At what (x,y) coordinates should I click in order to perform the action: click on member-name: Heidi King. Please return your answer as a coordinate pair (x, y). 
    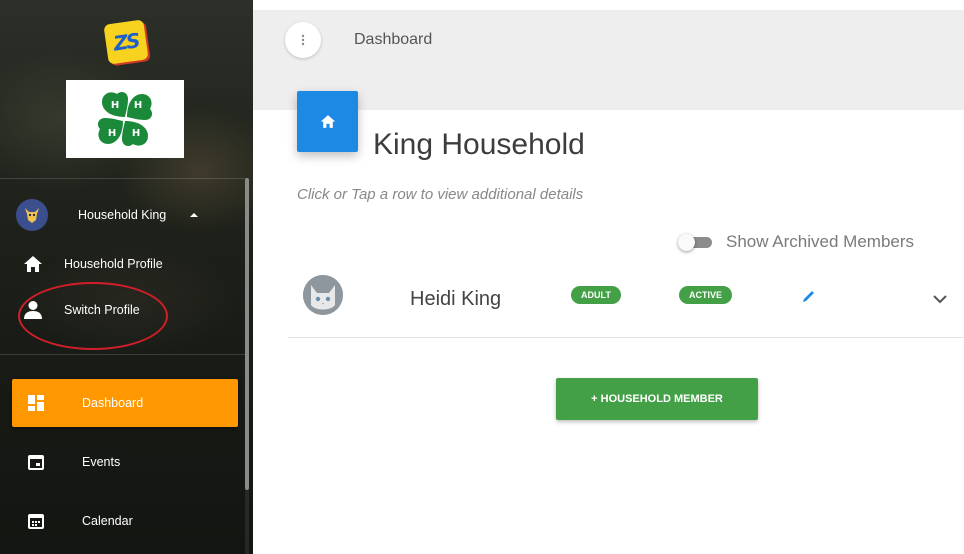
    Looking at the image, I should click on (456, 299).